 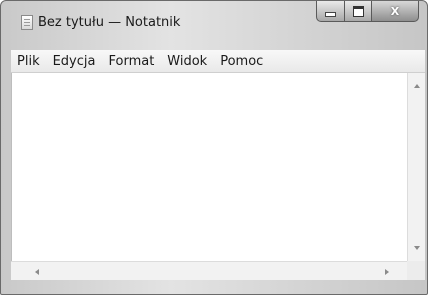 I want to click on menu-item-view: Widok, so click(x=187, y=61).